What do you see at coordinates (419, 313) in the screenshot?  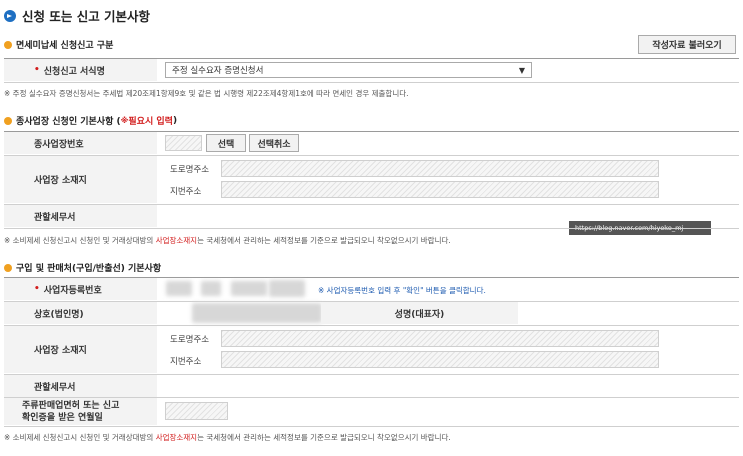 I see `row-label-representative: 성명(대표자)` at bounding box center [419, 313].